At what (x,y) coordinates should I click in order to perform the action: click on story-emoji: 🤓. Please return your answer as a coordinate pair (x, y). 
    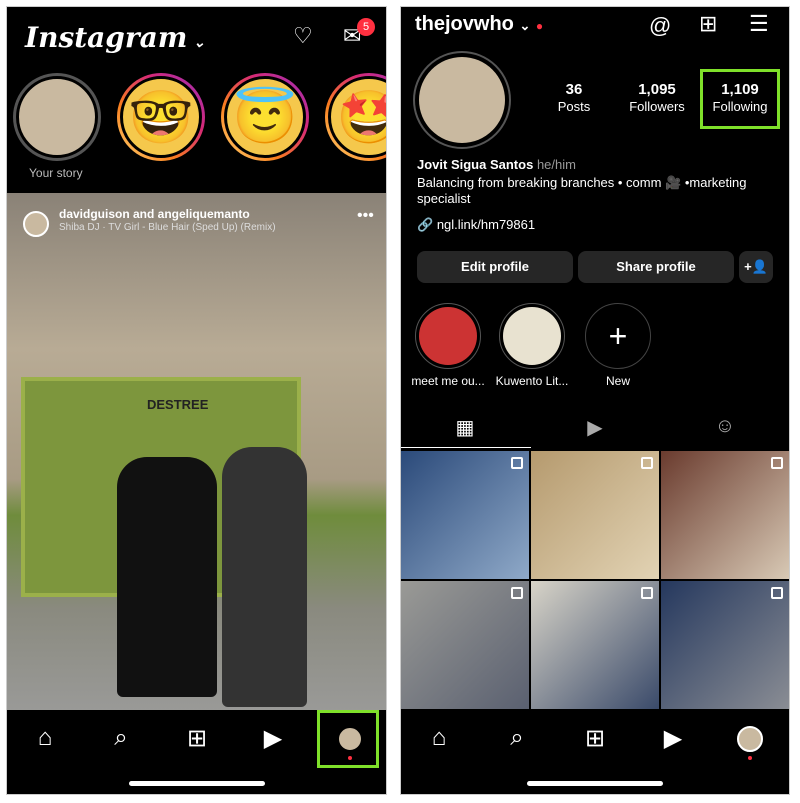
    Looking at the image, I should click on (161, 117).